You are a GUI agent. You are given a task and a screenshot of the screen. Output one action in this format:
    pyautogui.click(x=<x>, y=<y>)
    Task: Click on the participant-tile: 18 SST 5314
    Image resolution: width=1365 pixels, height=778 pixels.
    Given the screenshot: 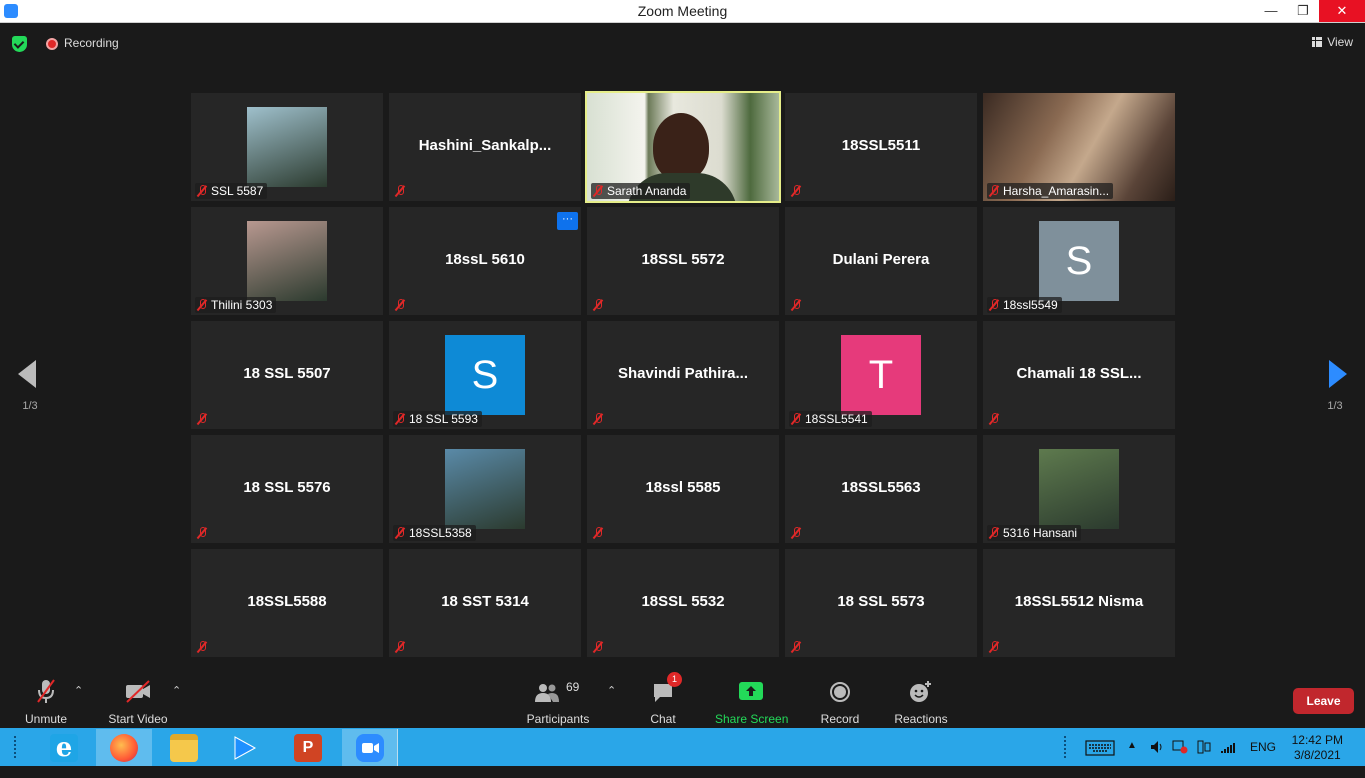 What is the action you would take?
    pyautogui.click(x=485, y=603)
    